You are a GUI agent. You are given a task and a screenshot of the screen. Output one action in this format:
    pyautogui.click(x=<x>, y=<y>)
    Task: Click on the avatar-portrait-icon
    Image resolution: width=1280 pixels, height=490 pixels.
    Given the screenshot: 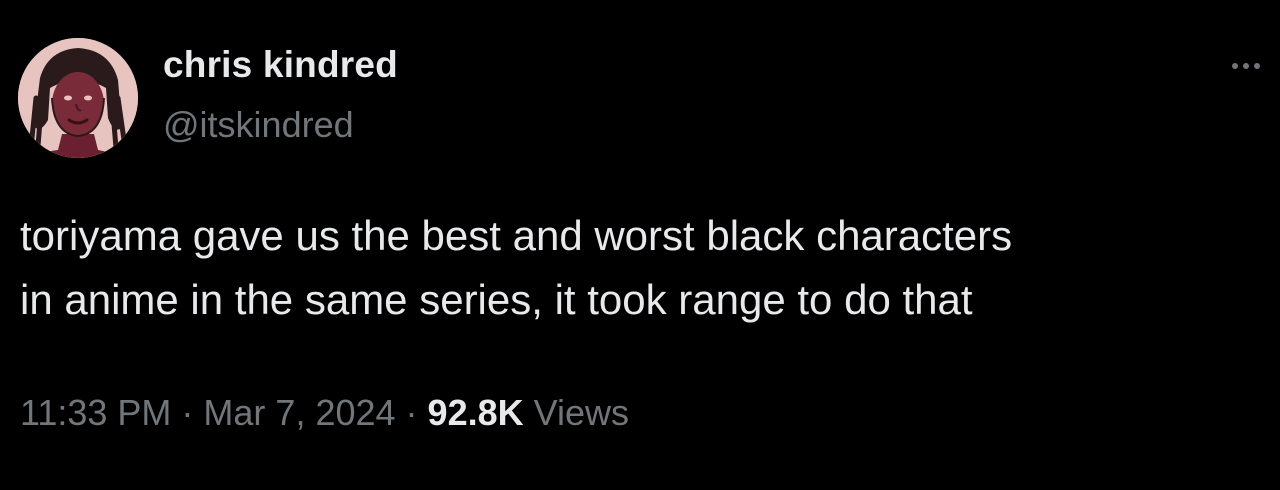 What is the action you would take?
    pyautogui.click(x=78, y=98)
    